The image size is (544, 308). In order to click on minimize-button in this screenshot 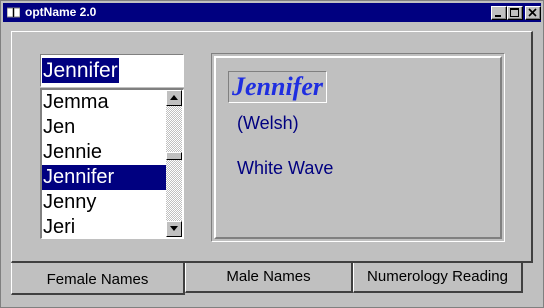, I will do `click(499, 13)`.